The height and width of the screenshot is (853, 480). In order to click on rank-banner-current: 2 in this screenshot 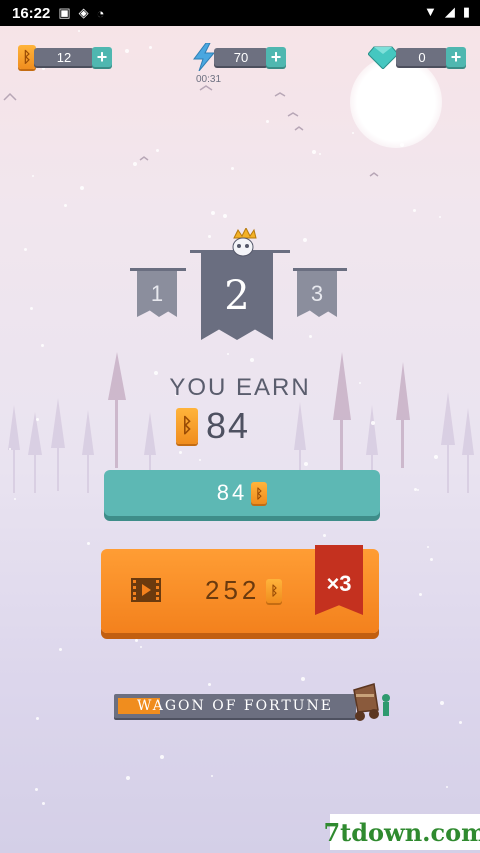, I will do `click(237, 296)`.